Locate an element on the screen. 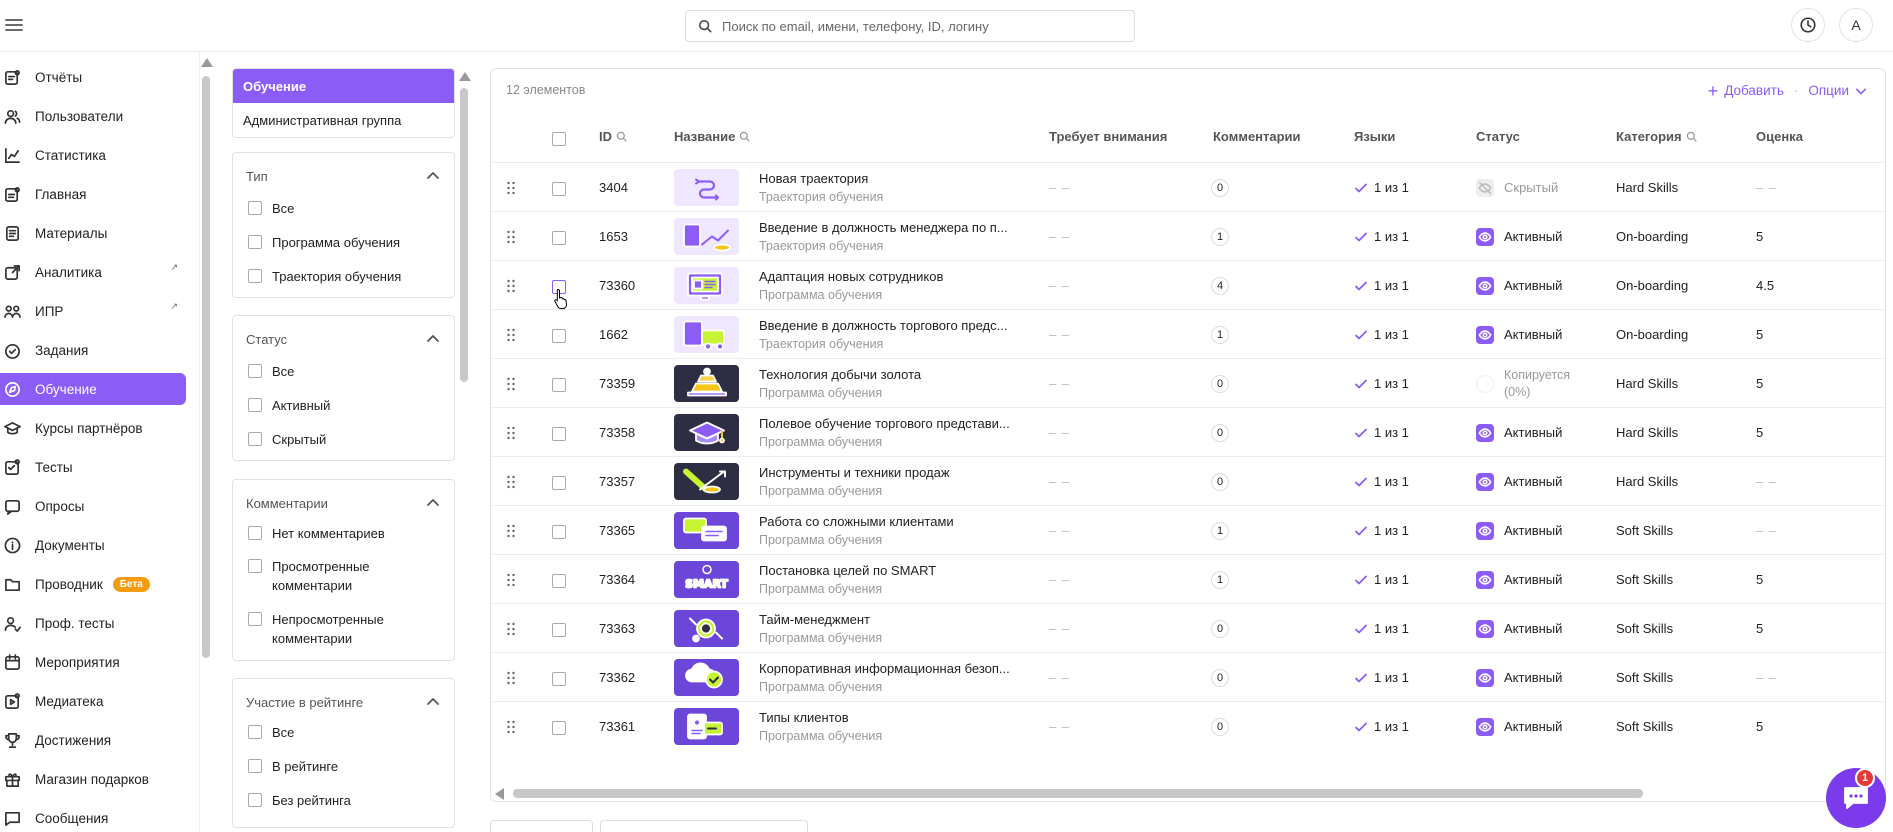  options-button: Опции is located at coordinates (1828, 90).